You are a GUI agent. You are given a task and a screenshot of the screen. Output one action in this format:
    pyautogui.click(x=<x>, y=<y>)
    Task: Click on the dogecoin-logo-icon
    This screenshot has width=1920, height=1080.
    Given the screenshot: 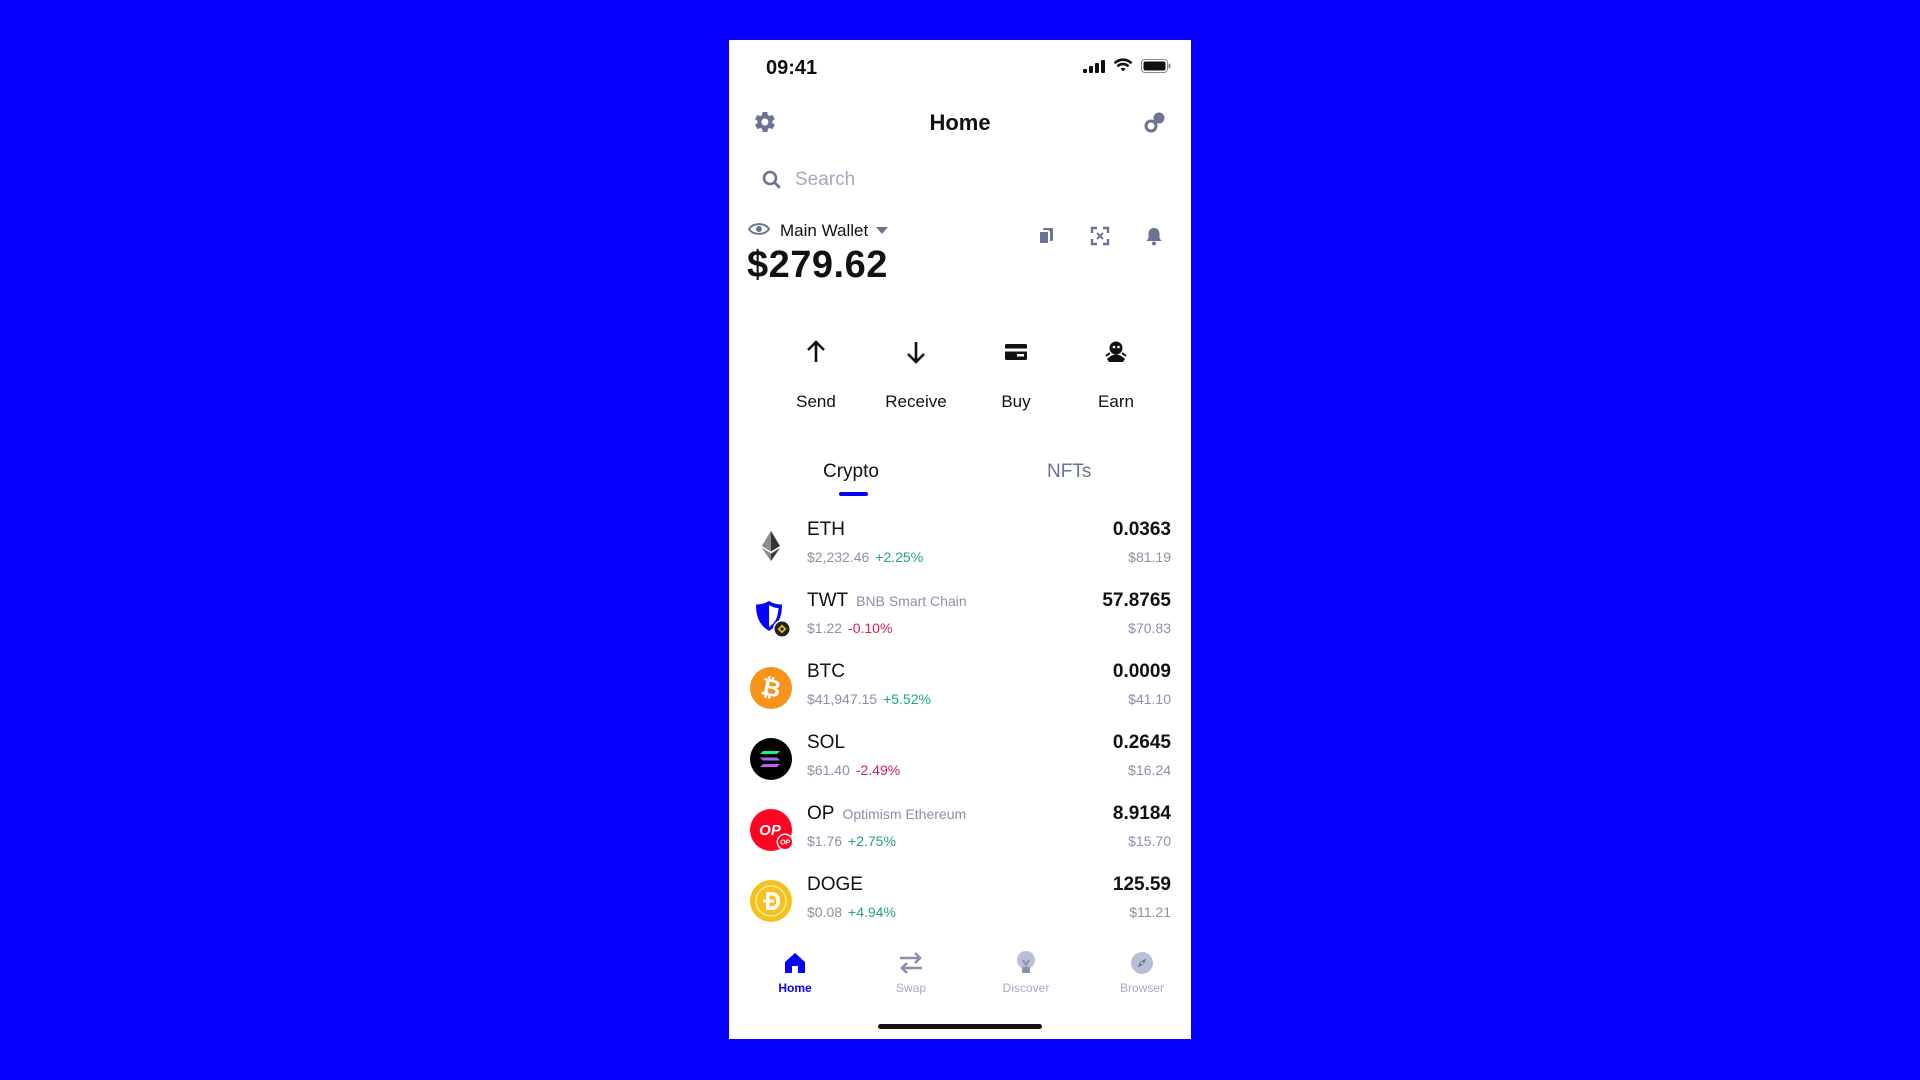 What is the action you would take?
    pyautogui.click(x=771, y=901)
    